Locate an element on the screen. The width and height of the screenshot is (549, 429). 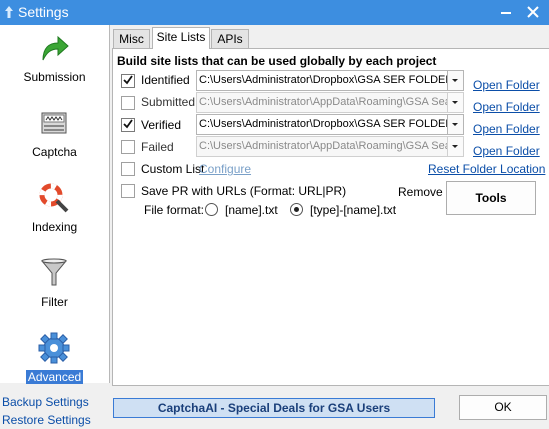
failed-open-folder-link: Open Folder is located at coordinates (506, 151).